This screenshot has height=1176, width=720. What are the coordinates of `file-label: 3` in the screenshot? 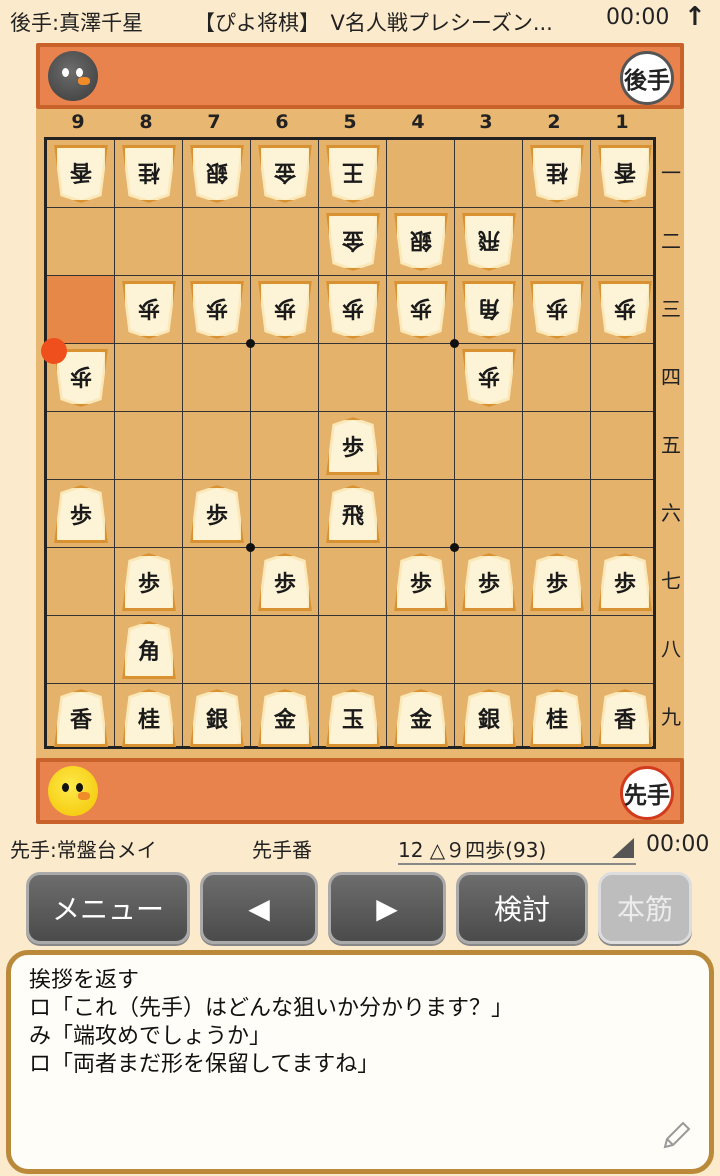 It's located at (486, 122).